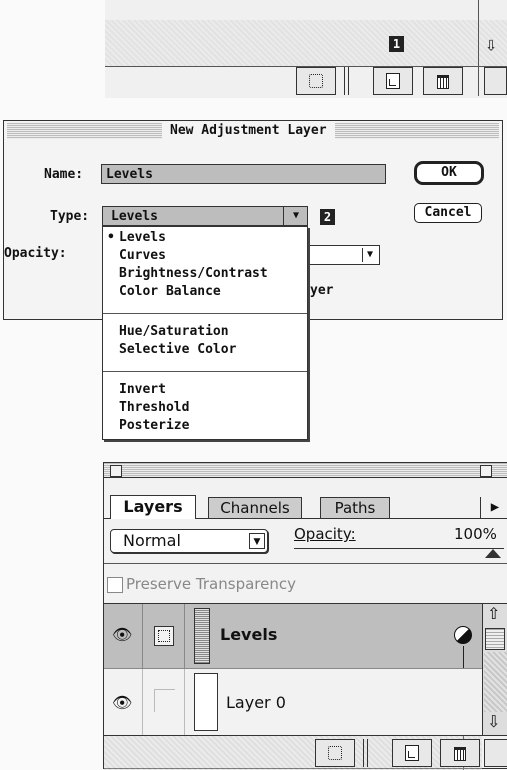  I want to click on ok-label: OK, so click(449, 172).